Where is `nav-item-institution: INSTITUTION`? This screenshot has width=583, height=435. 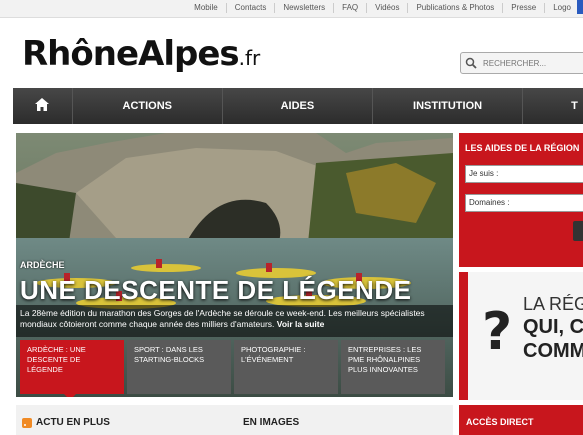 nav-item-institution: INSTITUTION is located at coordinates (448, 106).